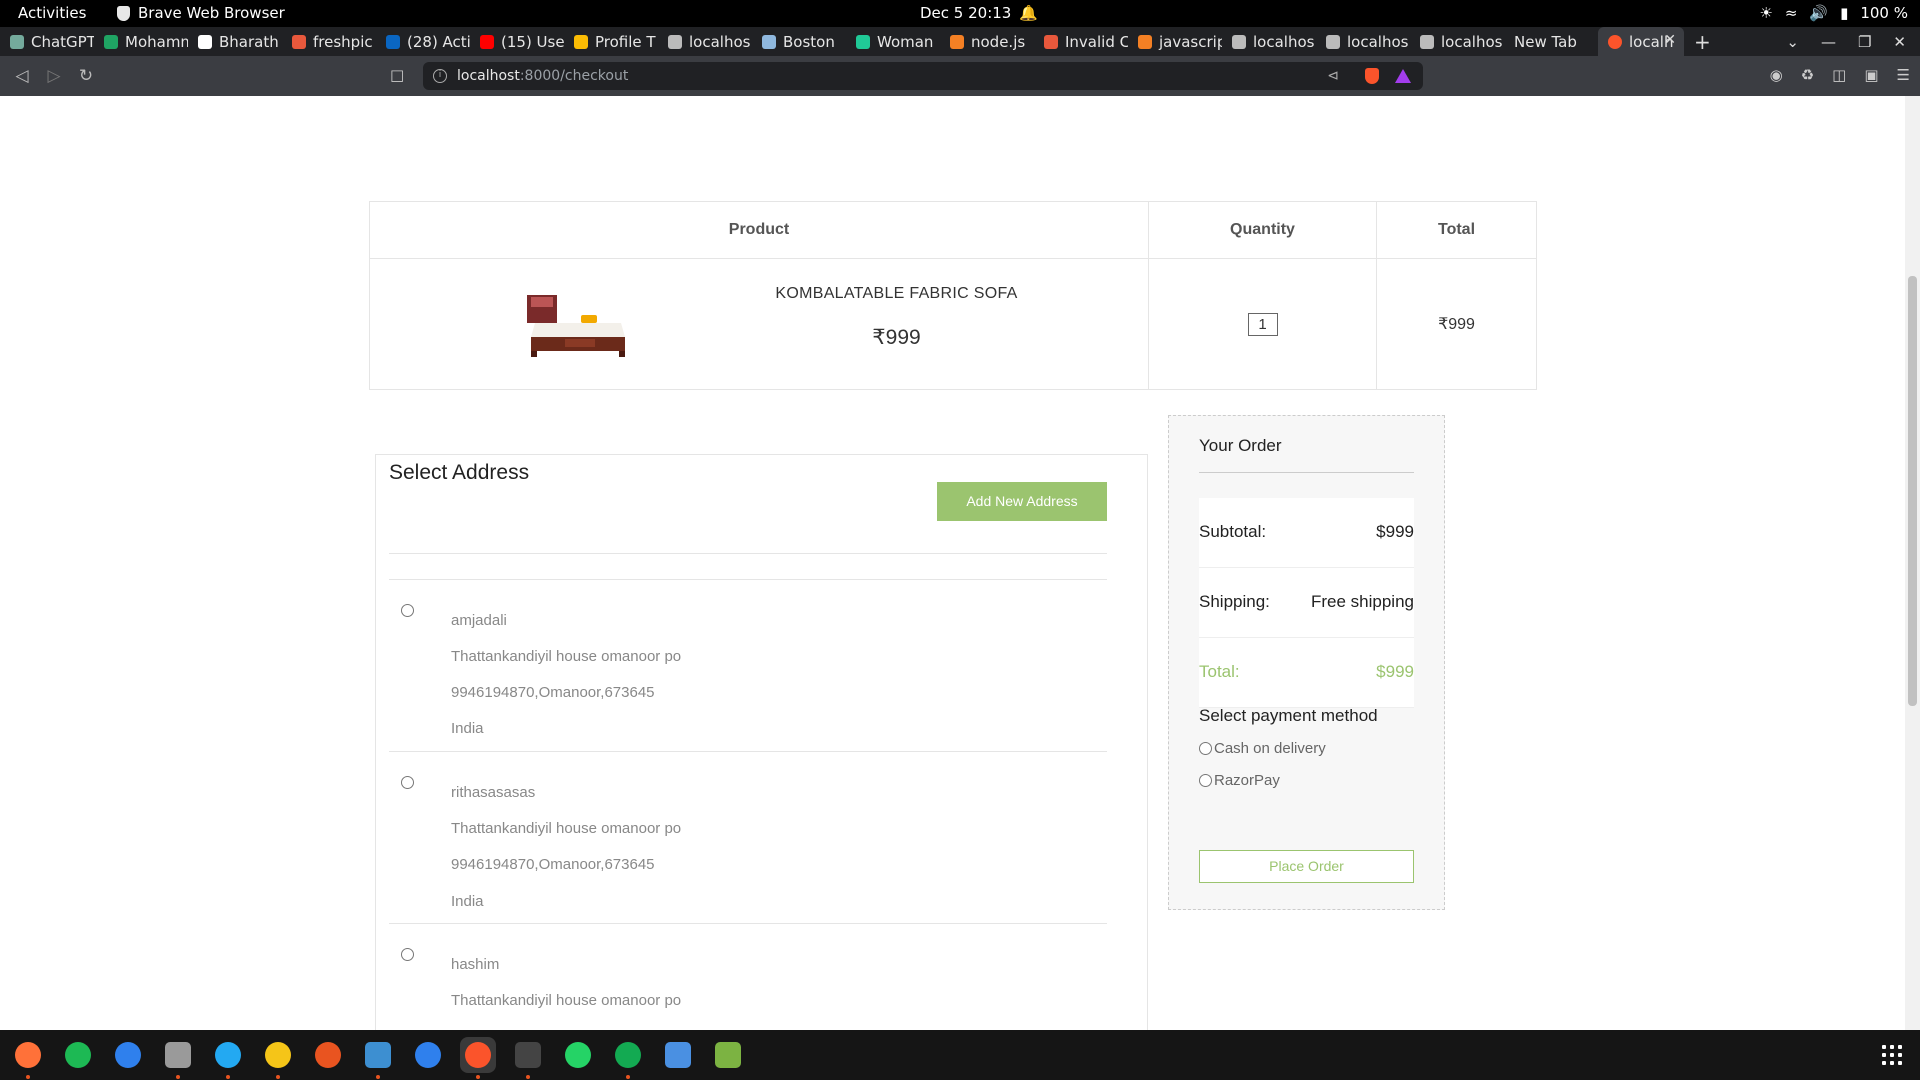  What do you see at coordinates (1262, 324) in the screenshot?
I see `quantity-input: 1` at bounding box center [1262, 324].